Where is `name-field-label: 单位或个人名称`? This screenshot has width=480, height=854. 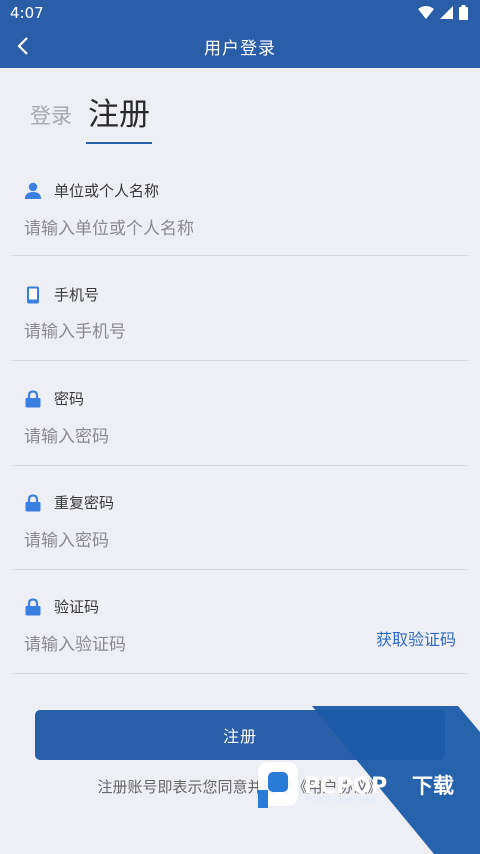 name-field-label: 单位或个人名称 is located at coordinates (91, 190).